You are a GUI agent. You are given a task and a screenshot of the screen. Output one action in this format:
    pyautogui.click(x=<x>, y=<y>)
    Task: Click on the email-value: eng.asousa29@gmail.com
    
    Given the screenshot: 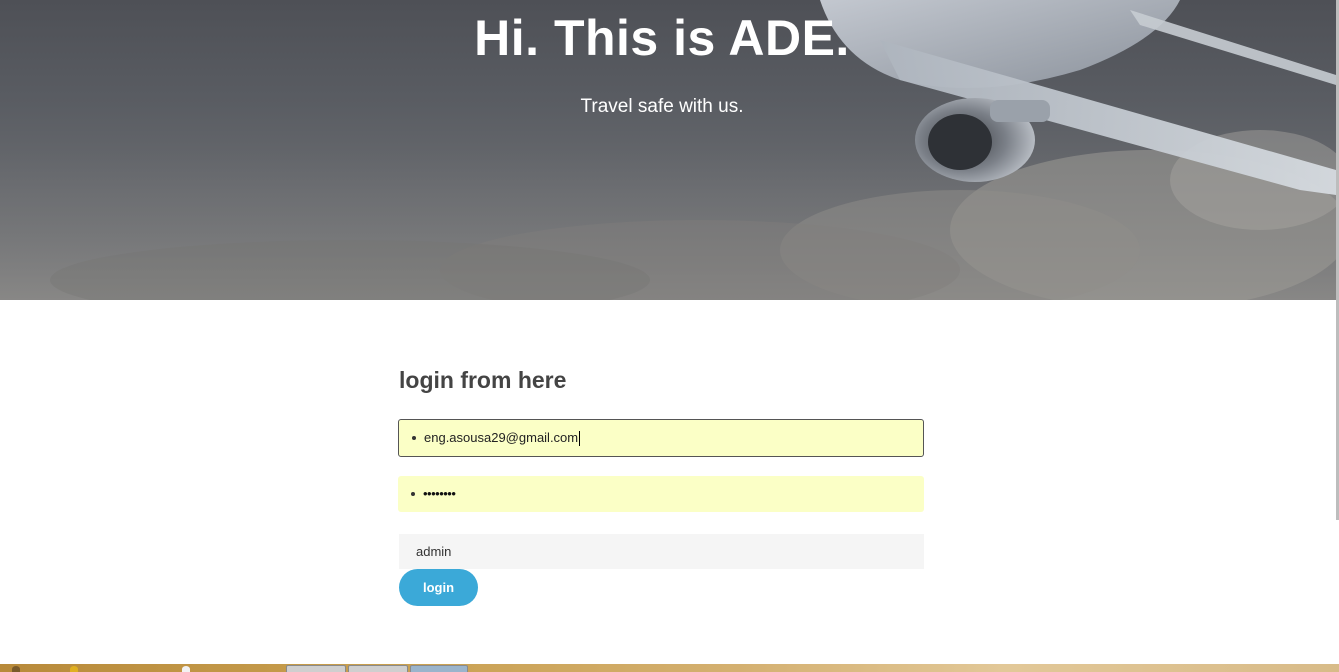 What is the action you would take?
    pyautogui.click(x=501, y=438)
    